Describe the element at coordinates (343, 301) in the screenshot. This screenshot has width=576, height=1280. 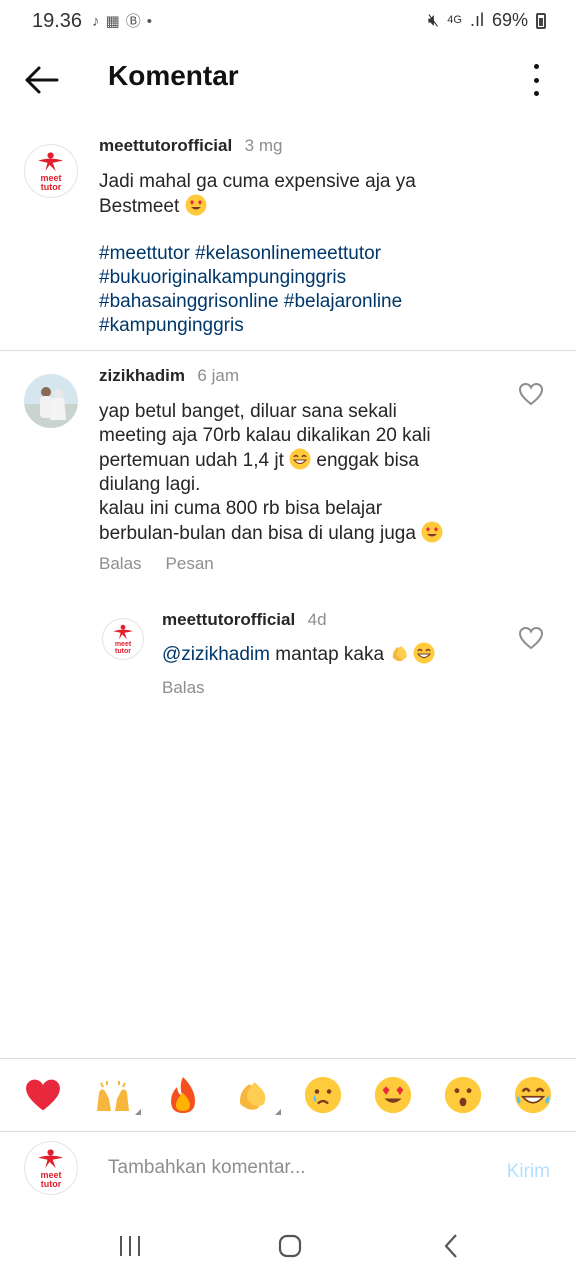
I see `hashtag-link: #belajaronline` at that location.